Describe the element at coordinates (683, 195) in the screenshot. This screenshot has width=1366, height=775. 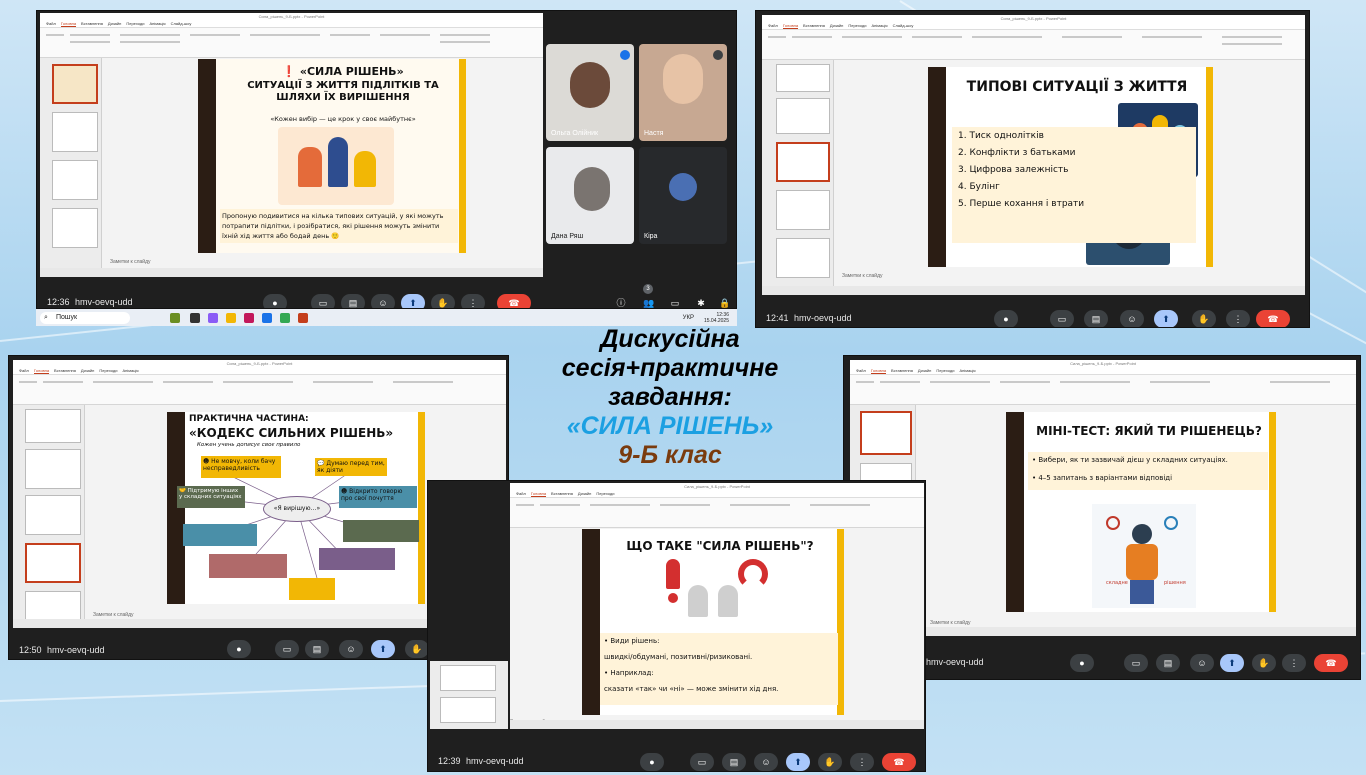
I see `participant-tile: Кіра` at that location.